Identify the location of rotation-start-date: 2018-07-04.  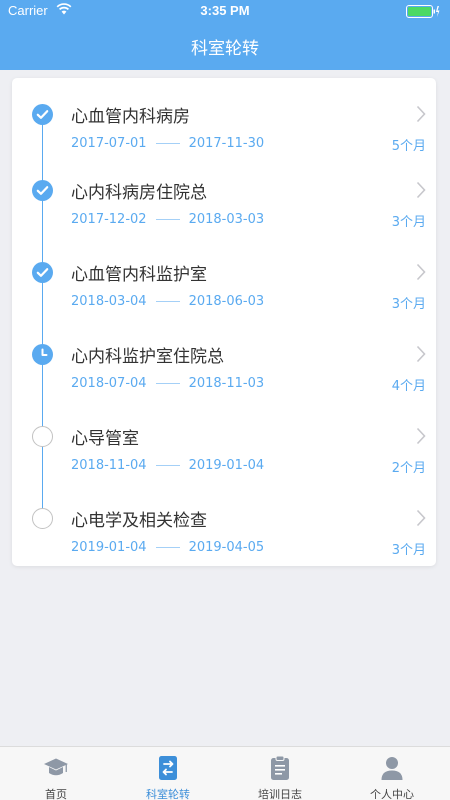
(109, 383).